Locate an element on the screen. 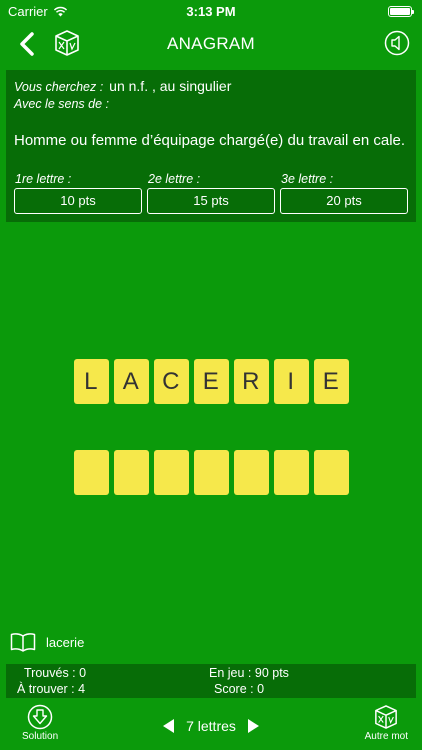 This screenshot has height=750, width=422. speaker-button is located at coordinates (397, 43).